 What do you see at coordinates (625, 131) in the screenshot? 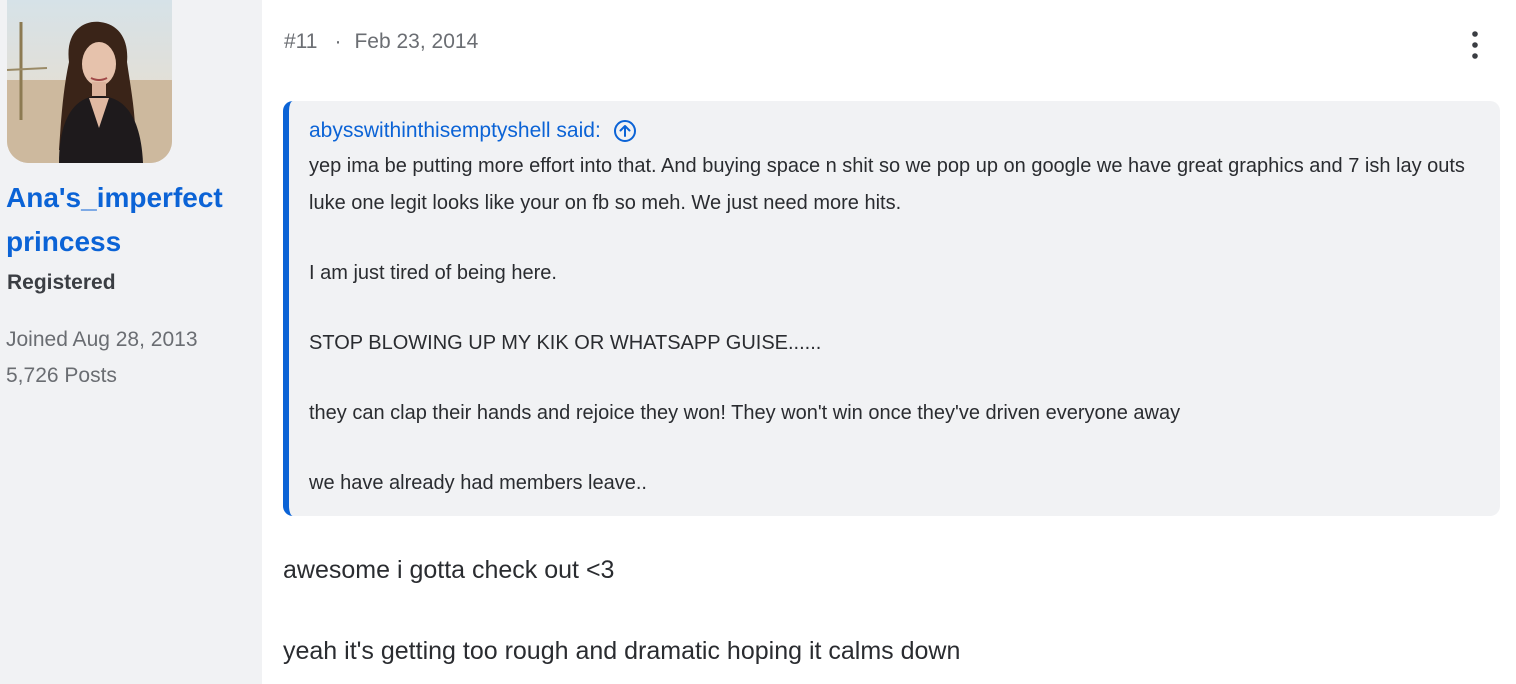
I see `arrow-up-circle-icon` at bounding box center [625, 131].